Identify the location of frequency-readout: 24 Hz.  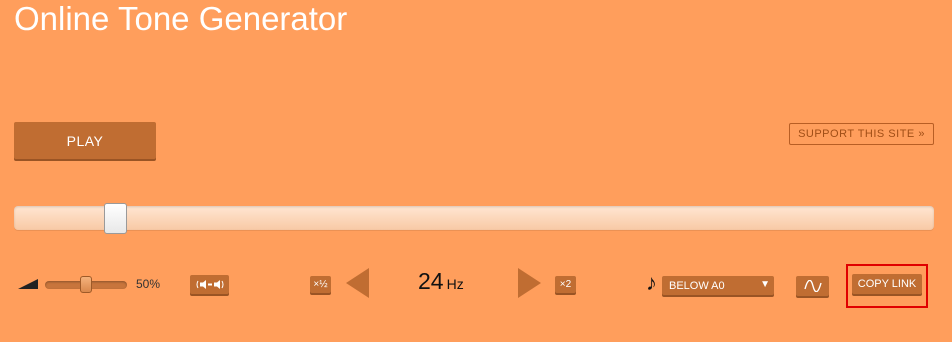
(441, 281).